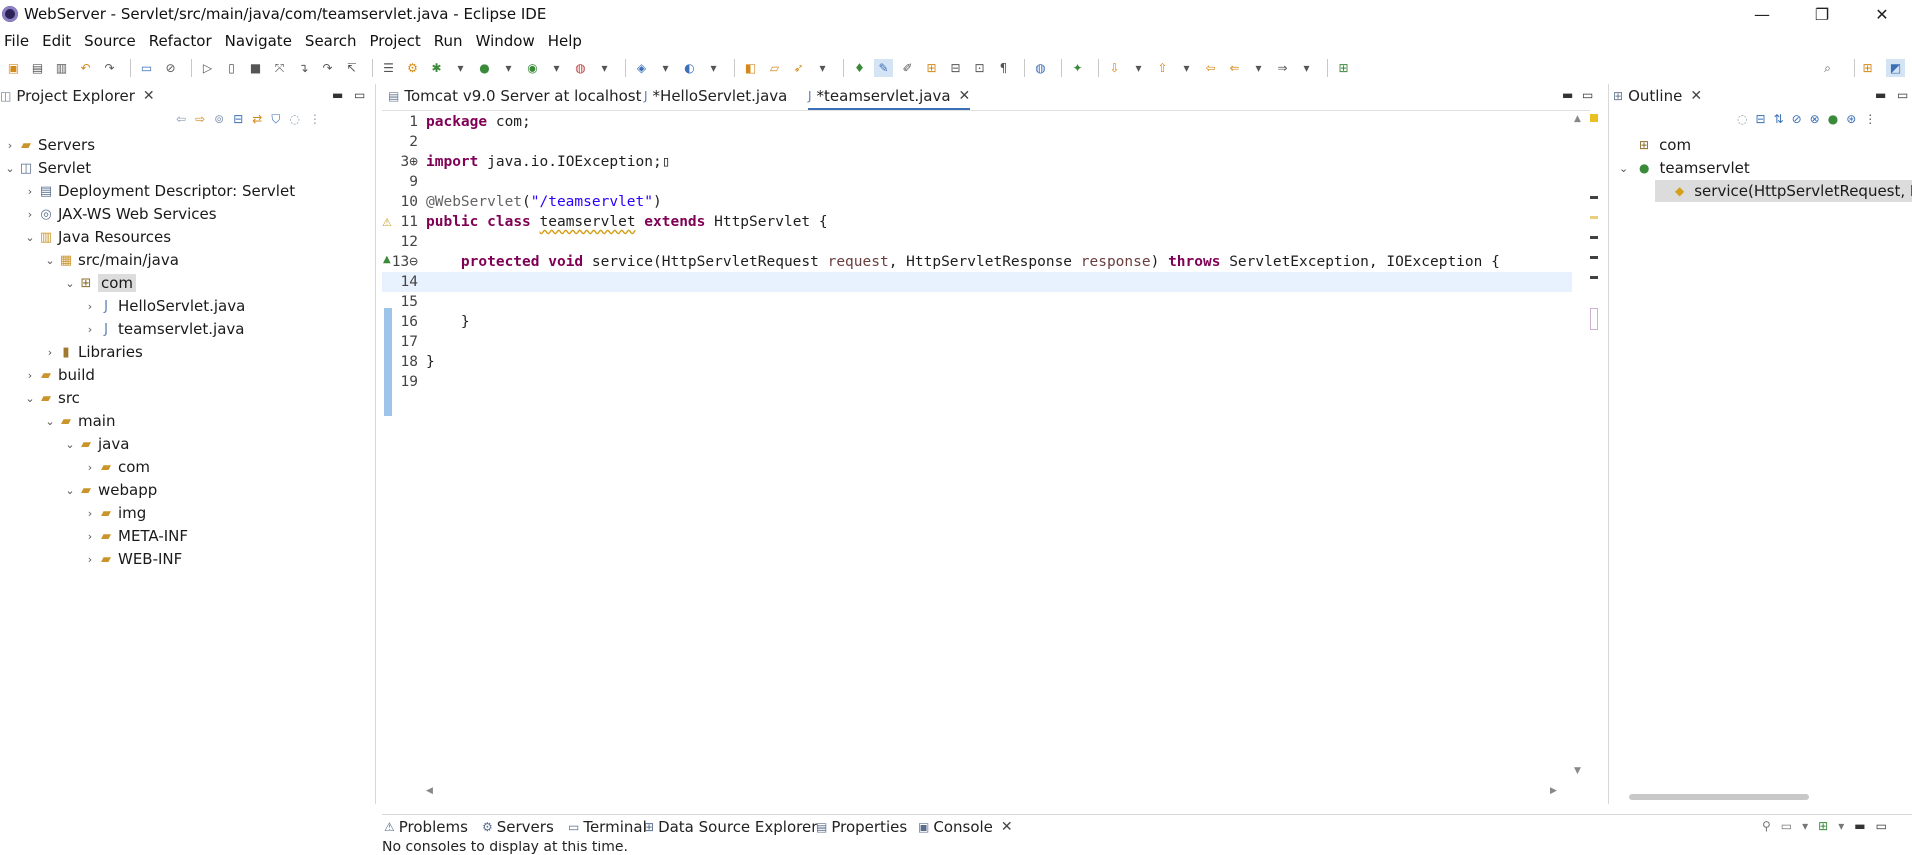  I want to click on terminal-open-icon: ▭, so click(146, 68).